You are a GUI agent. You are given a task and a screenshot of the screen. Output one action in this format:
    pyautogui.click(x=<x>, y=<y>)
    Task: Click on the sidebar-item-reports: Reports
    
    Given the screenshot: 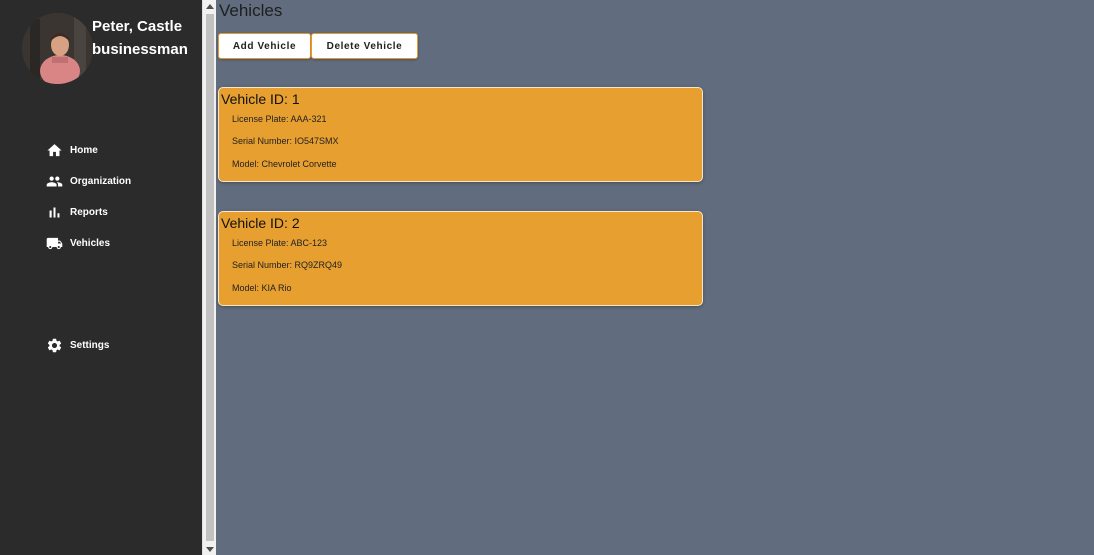 What is the action you would take?
    pyautogui.click(x=77, y=212)
    